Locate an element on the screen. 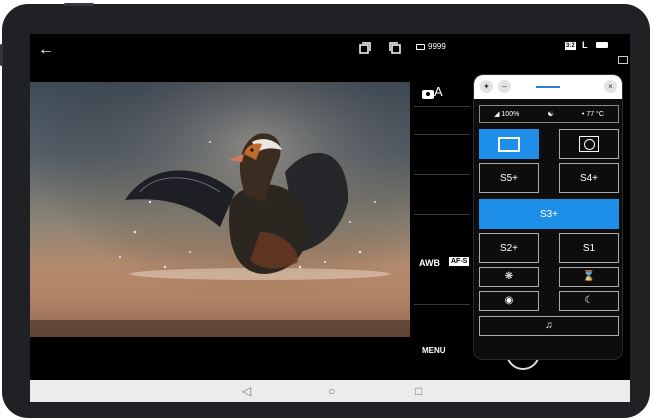 This screenshot has height=420, width=654. focus-mode-badge: AF-S is located at coordinates (459, 261).